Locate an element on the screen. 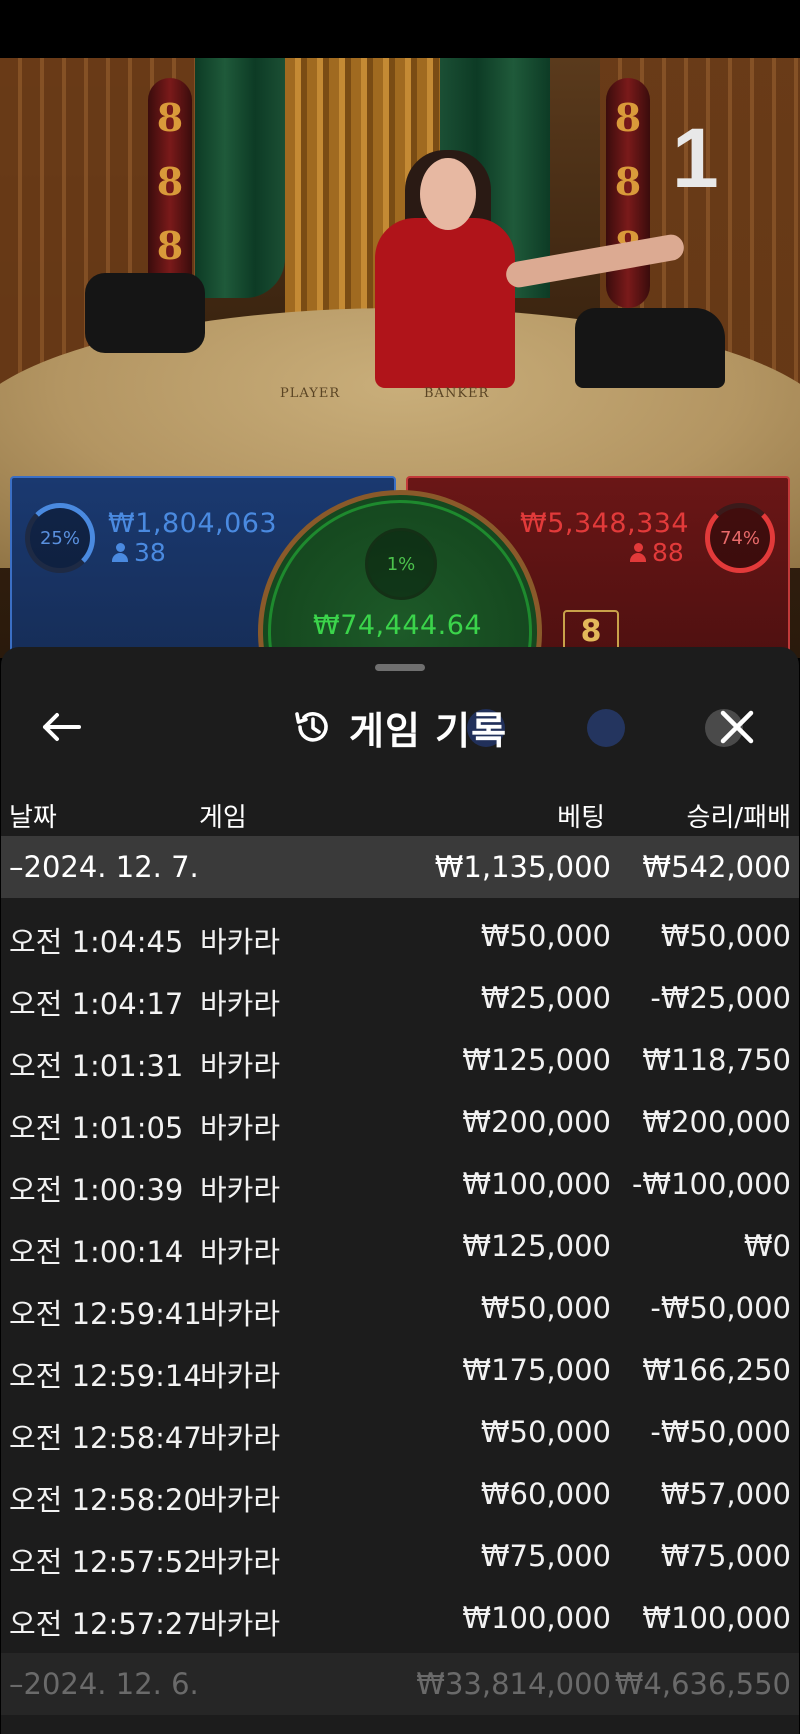 Image resolution: width=800 pixels, height=1734 pixels. player-total-bet: ₩1,804,063 is located at coordinates (193, 523).